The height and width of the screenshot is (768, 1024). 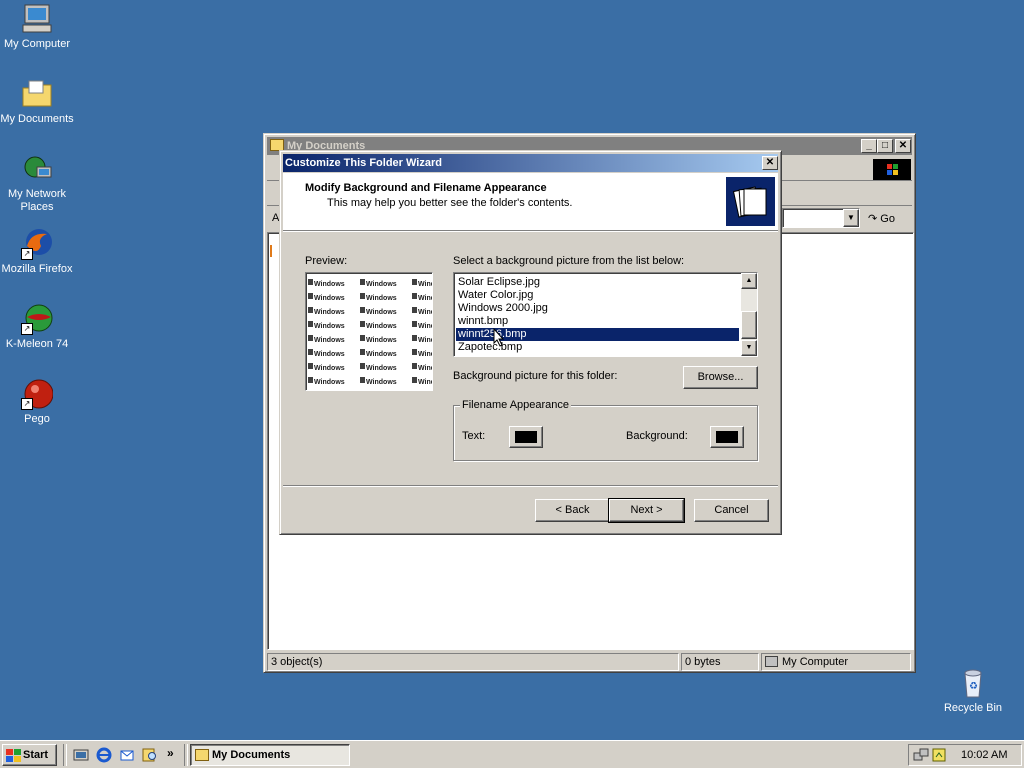 I want to click on taskbar-divider, so click(x=186, y=755).